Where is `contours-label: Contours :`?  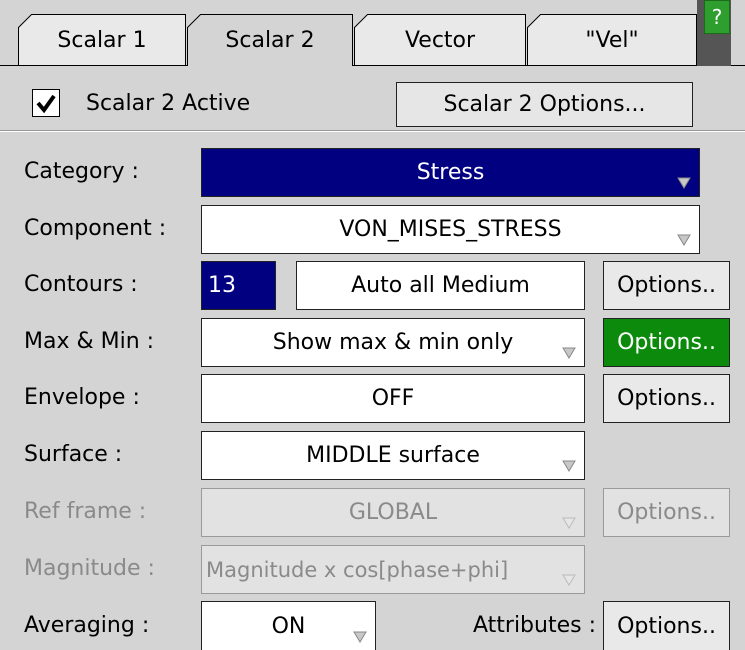
contours-label: Contours : is located at coordinates (81, 284).